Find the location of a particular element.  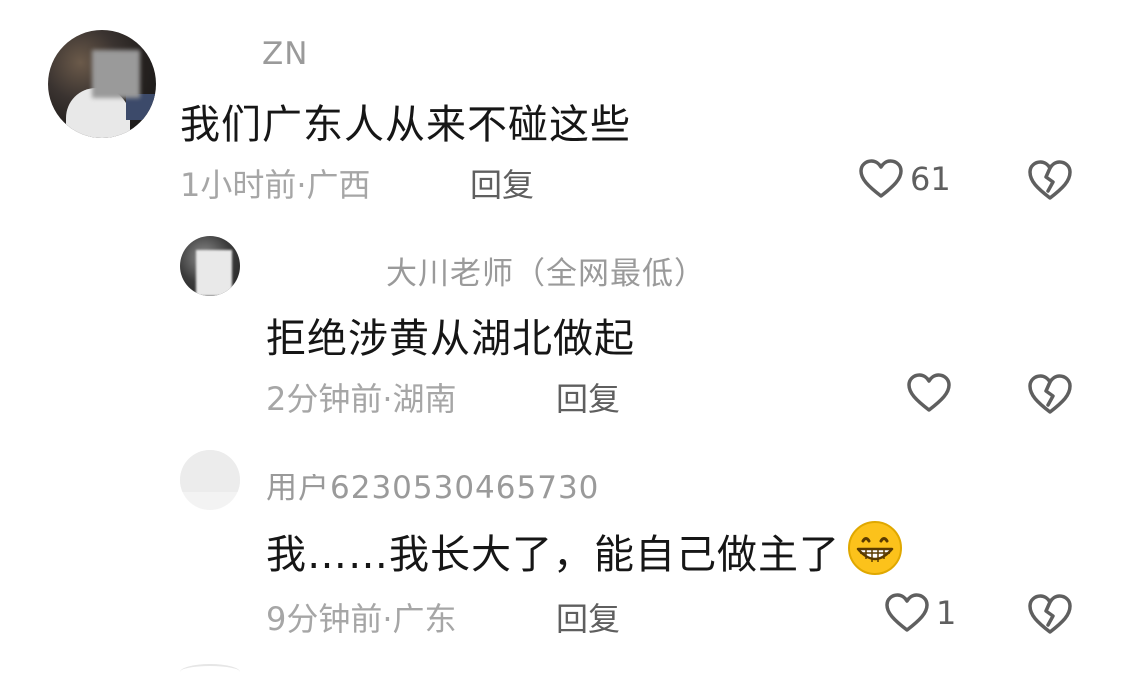

like-button is located at coordinates (932, 393).